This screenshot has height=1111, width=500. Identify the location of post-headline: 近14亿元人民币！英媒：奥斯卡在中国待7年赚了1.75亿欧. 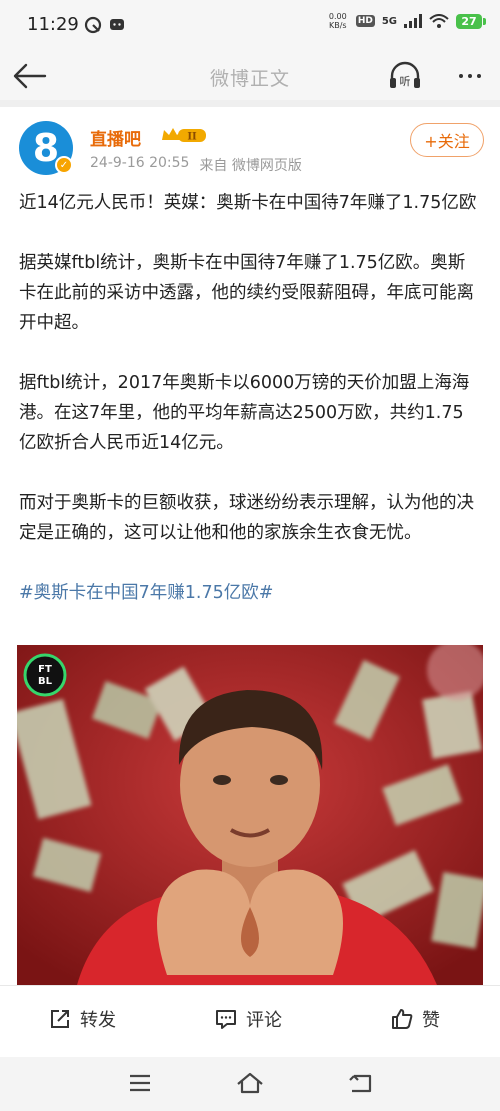
(248, 203).